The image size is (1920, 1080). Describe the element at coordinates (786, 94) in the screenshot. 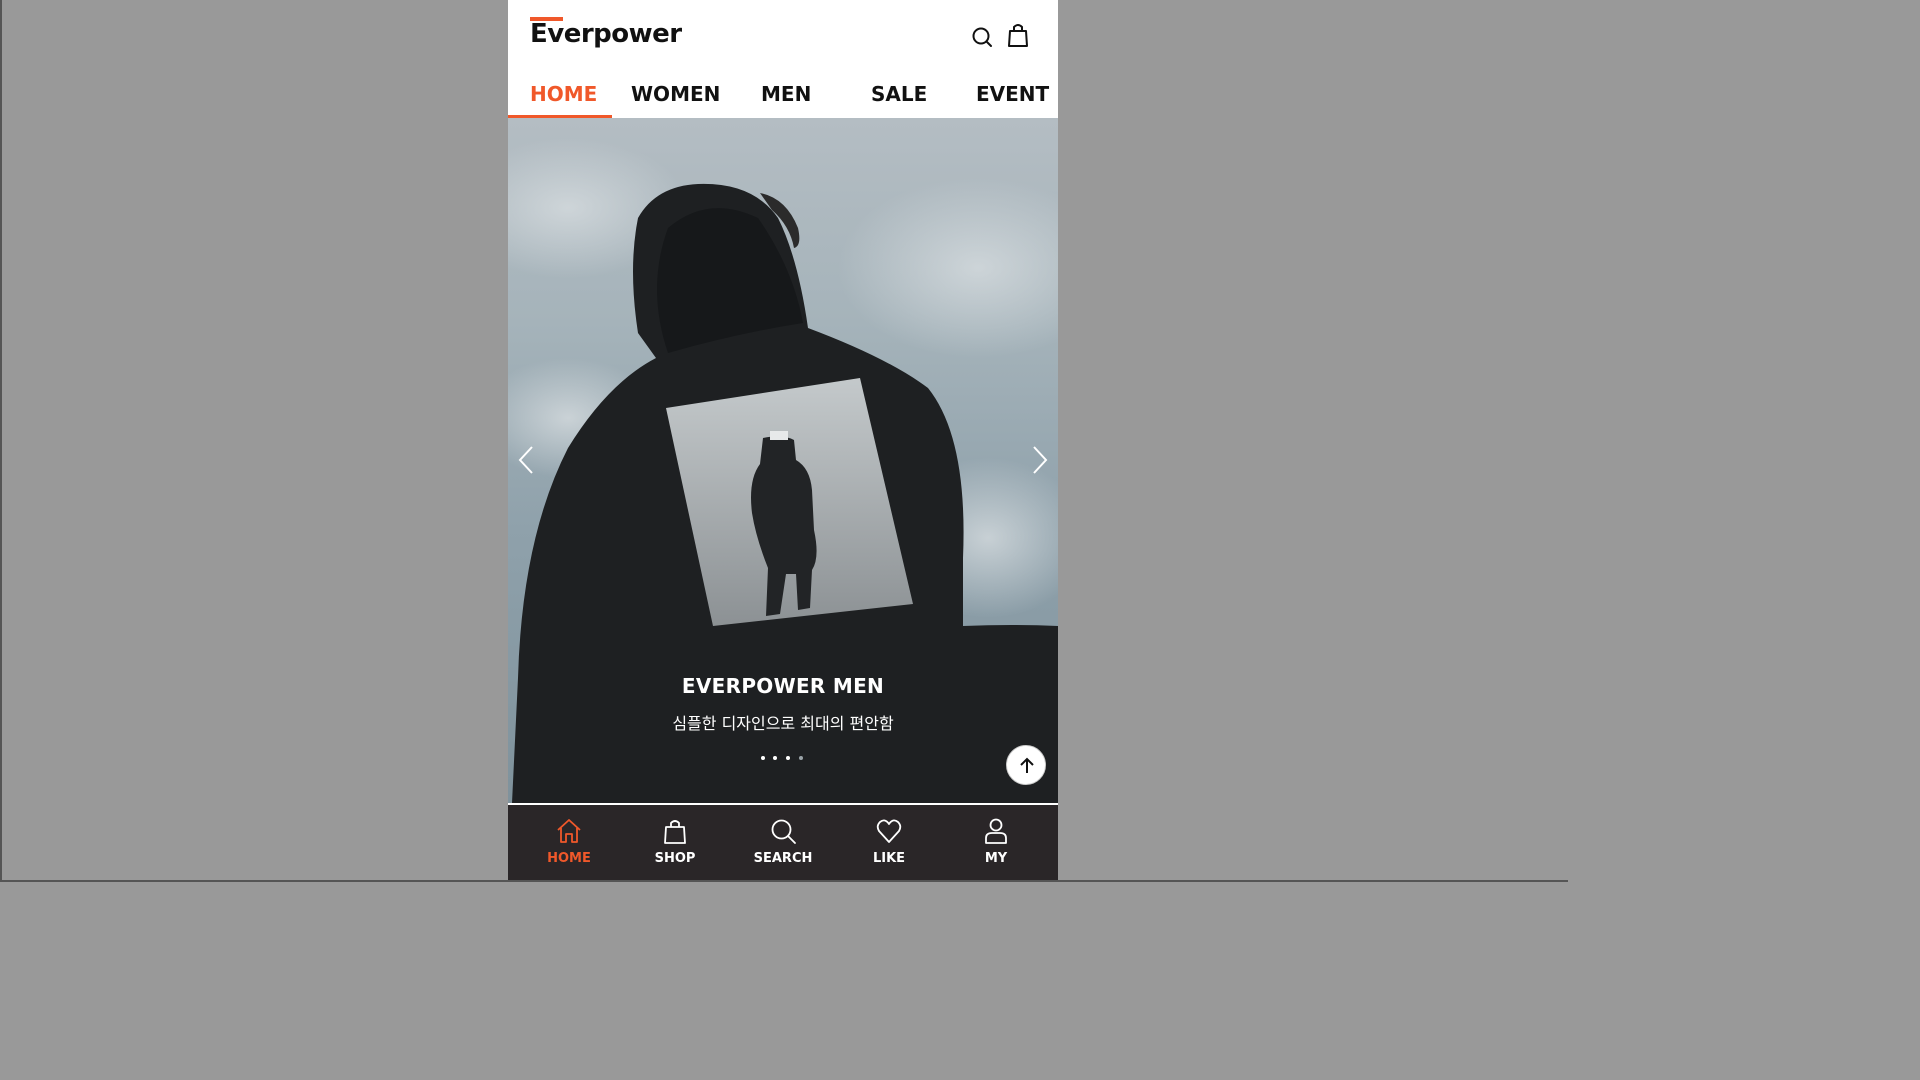

I see `tab-men: MEN` at that location.